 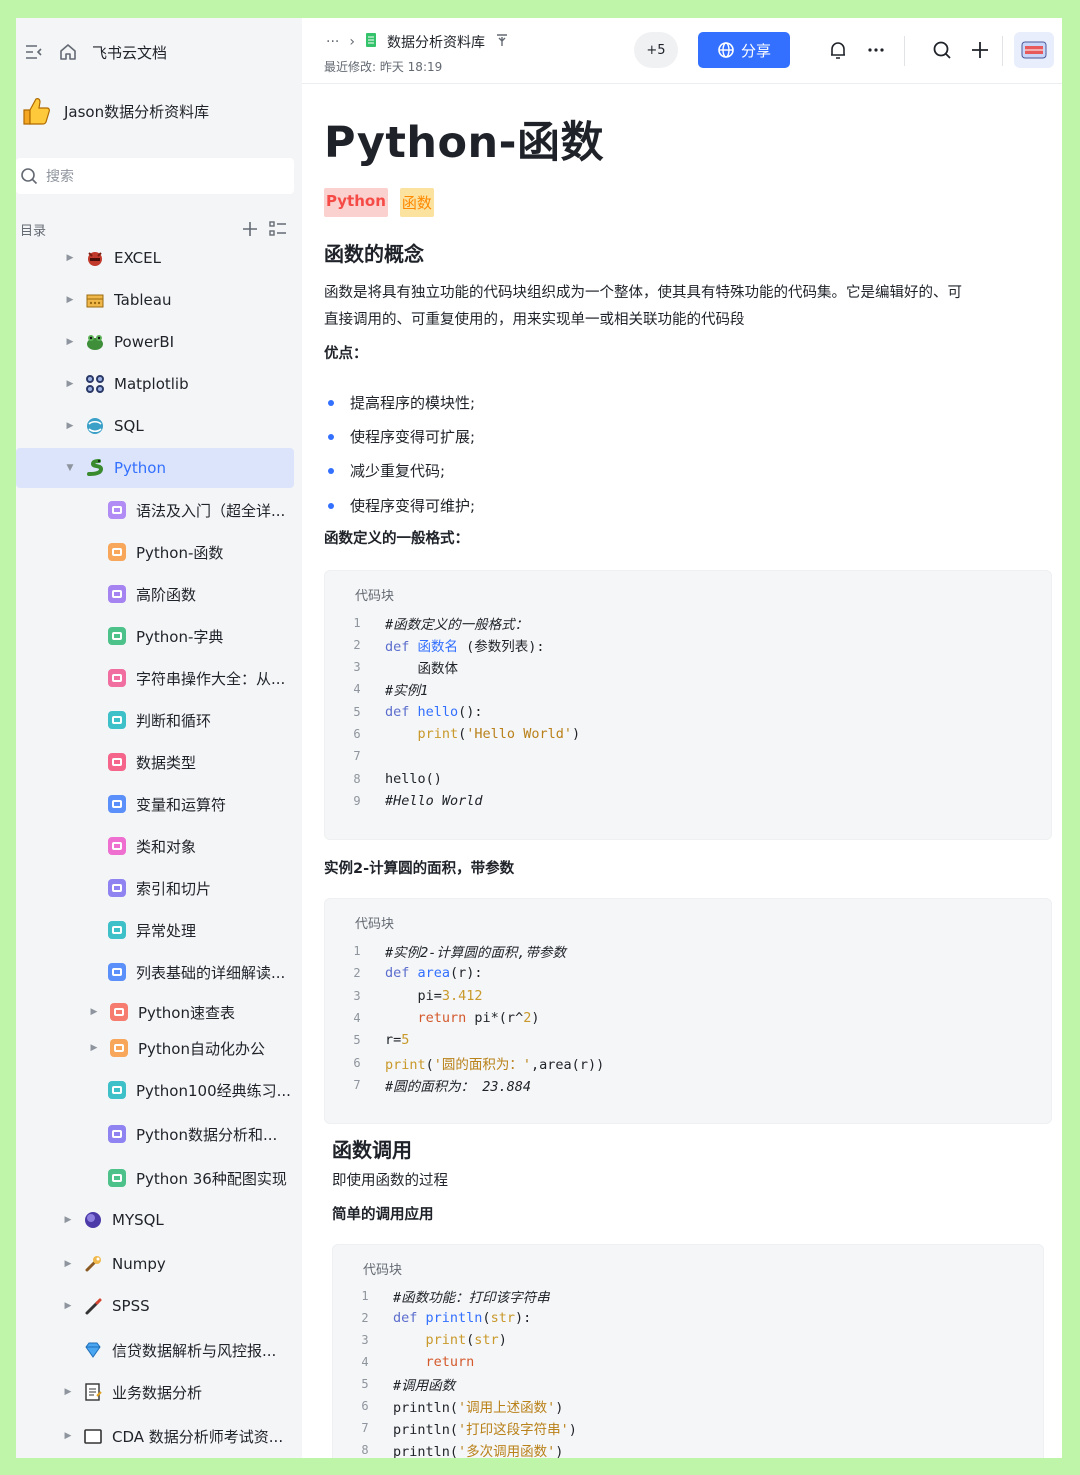 I want to click on more-icon, so click(x=876, y=50).